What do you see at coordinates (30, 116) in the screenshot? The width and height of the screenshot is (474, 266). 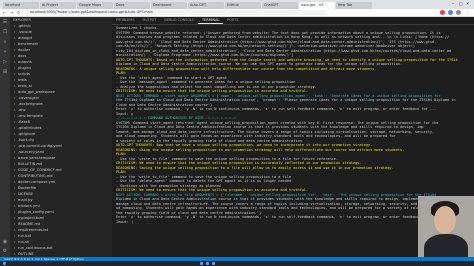 I see `sidebar-item-label: .env.template` at bounding box center [30, 116].